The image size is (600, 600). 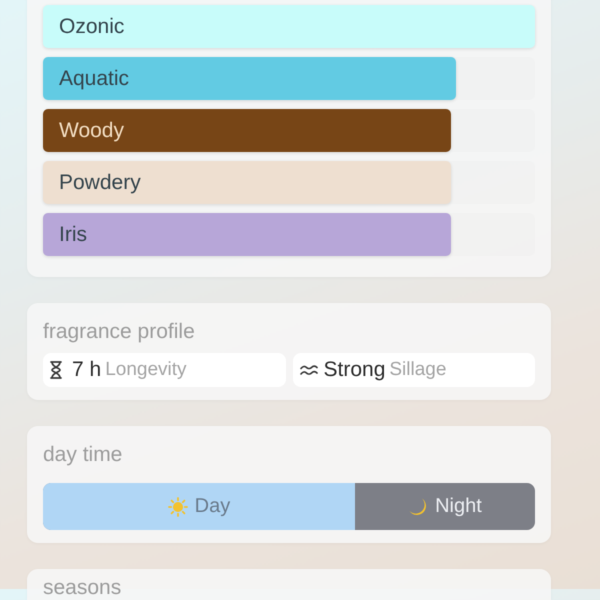 I want to click on seg-label: Night, so click(x=458, y=506).